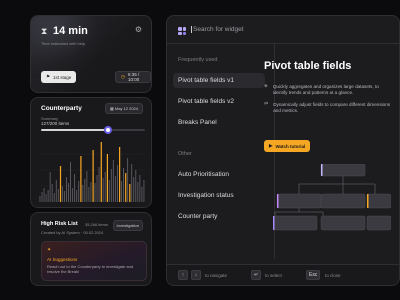 The image size is (400, 300). What do you see at coordinates (49, 250) in the screenshot?
I see `sparkle-icon: ✦` at bounding box center [49, 250].